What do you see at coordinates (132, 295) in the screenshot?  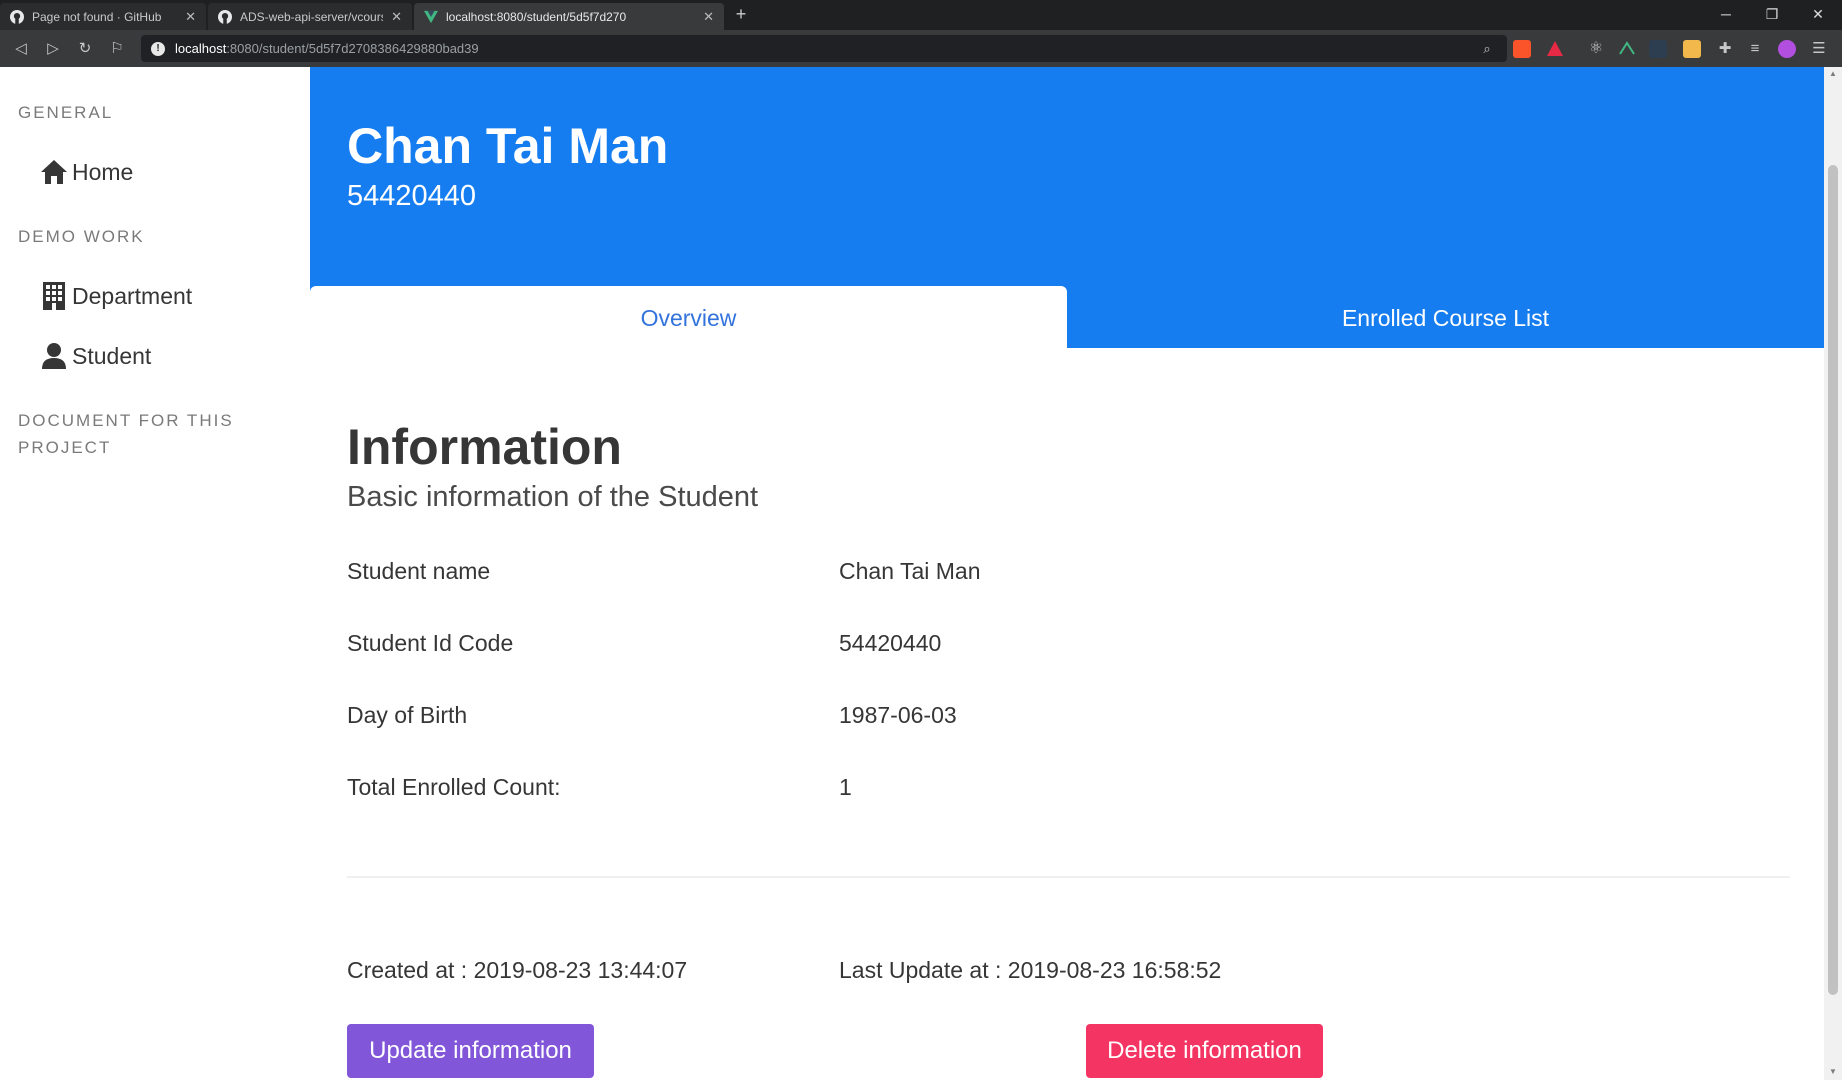 I see `sidebar-item-label: Department` at bounding box center [132, 295].